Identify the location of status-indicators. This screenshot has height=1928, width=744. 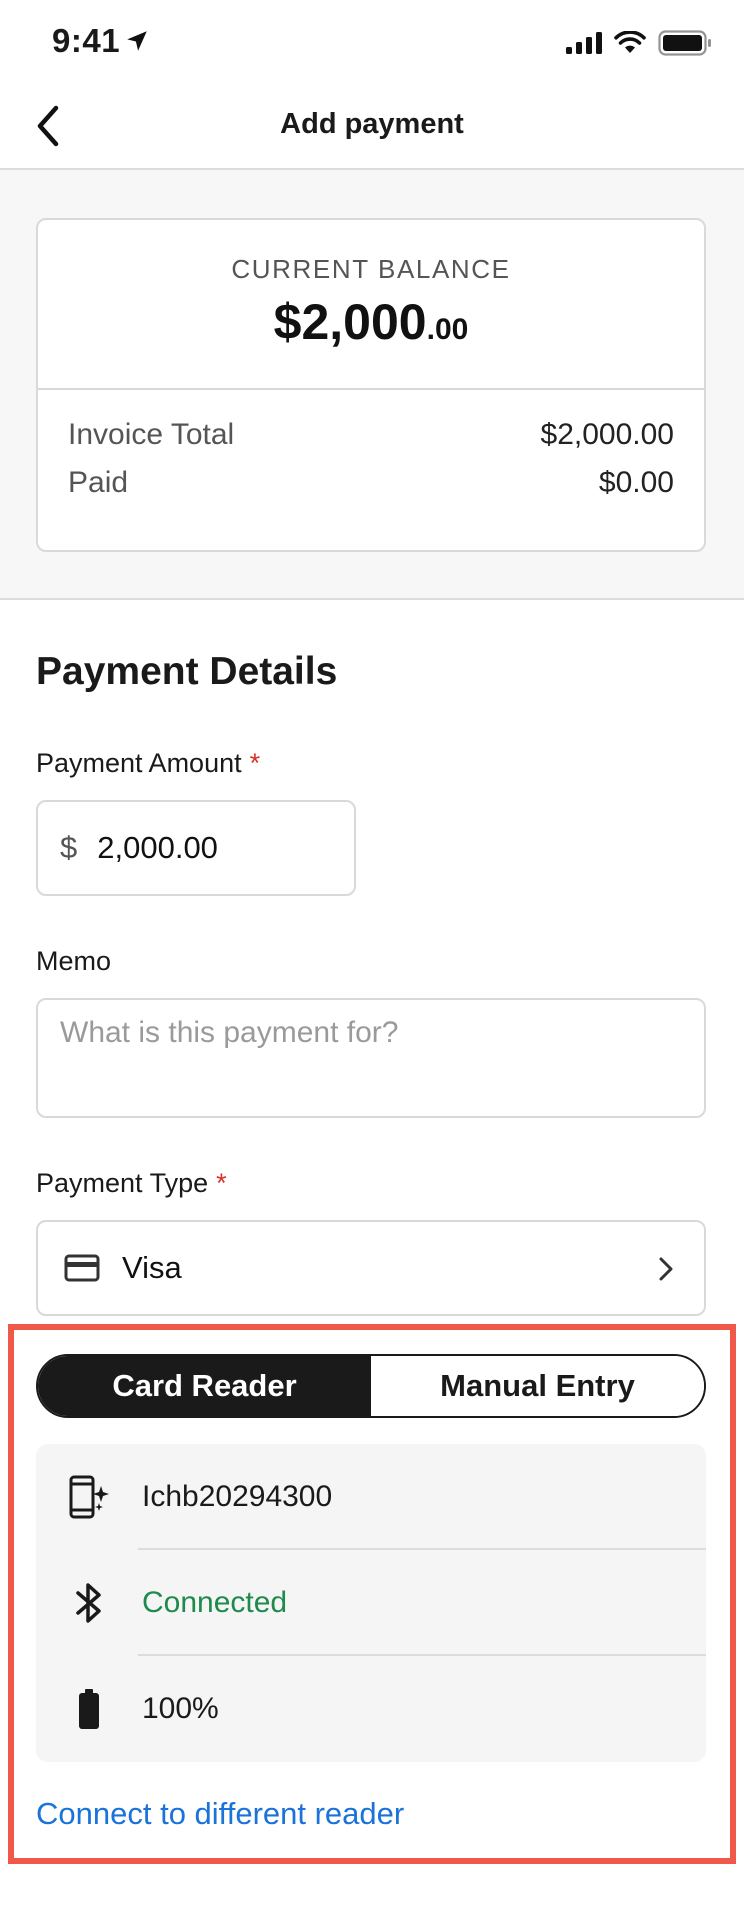
(639, 43).